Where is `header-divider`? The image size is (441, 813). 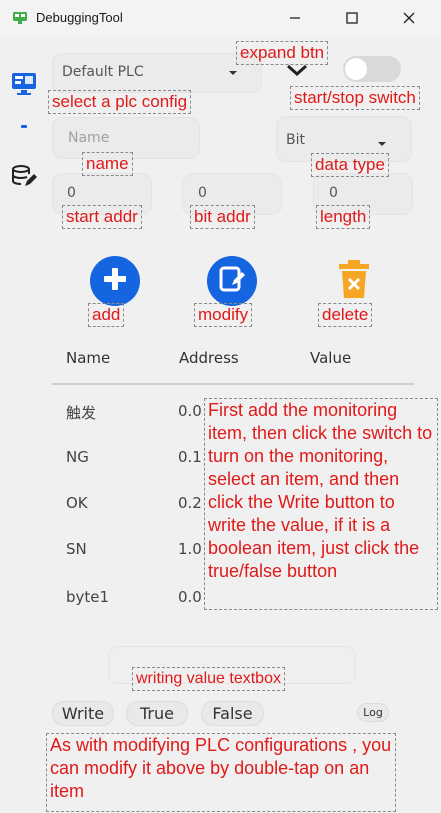
header-divider is located at coordinates (233, 384).